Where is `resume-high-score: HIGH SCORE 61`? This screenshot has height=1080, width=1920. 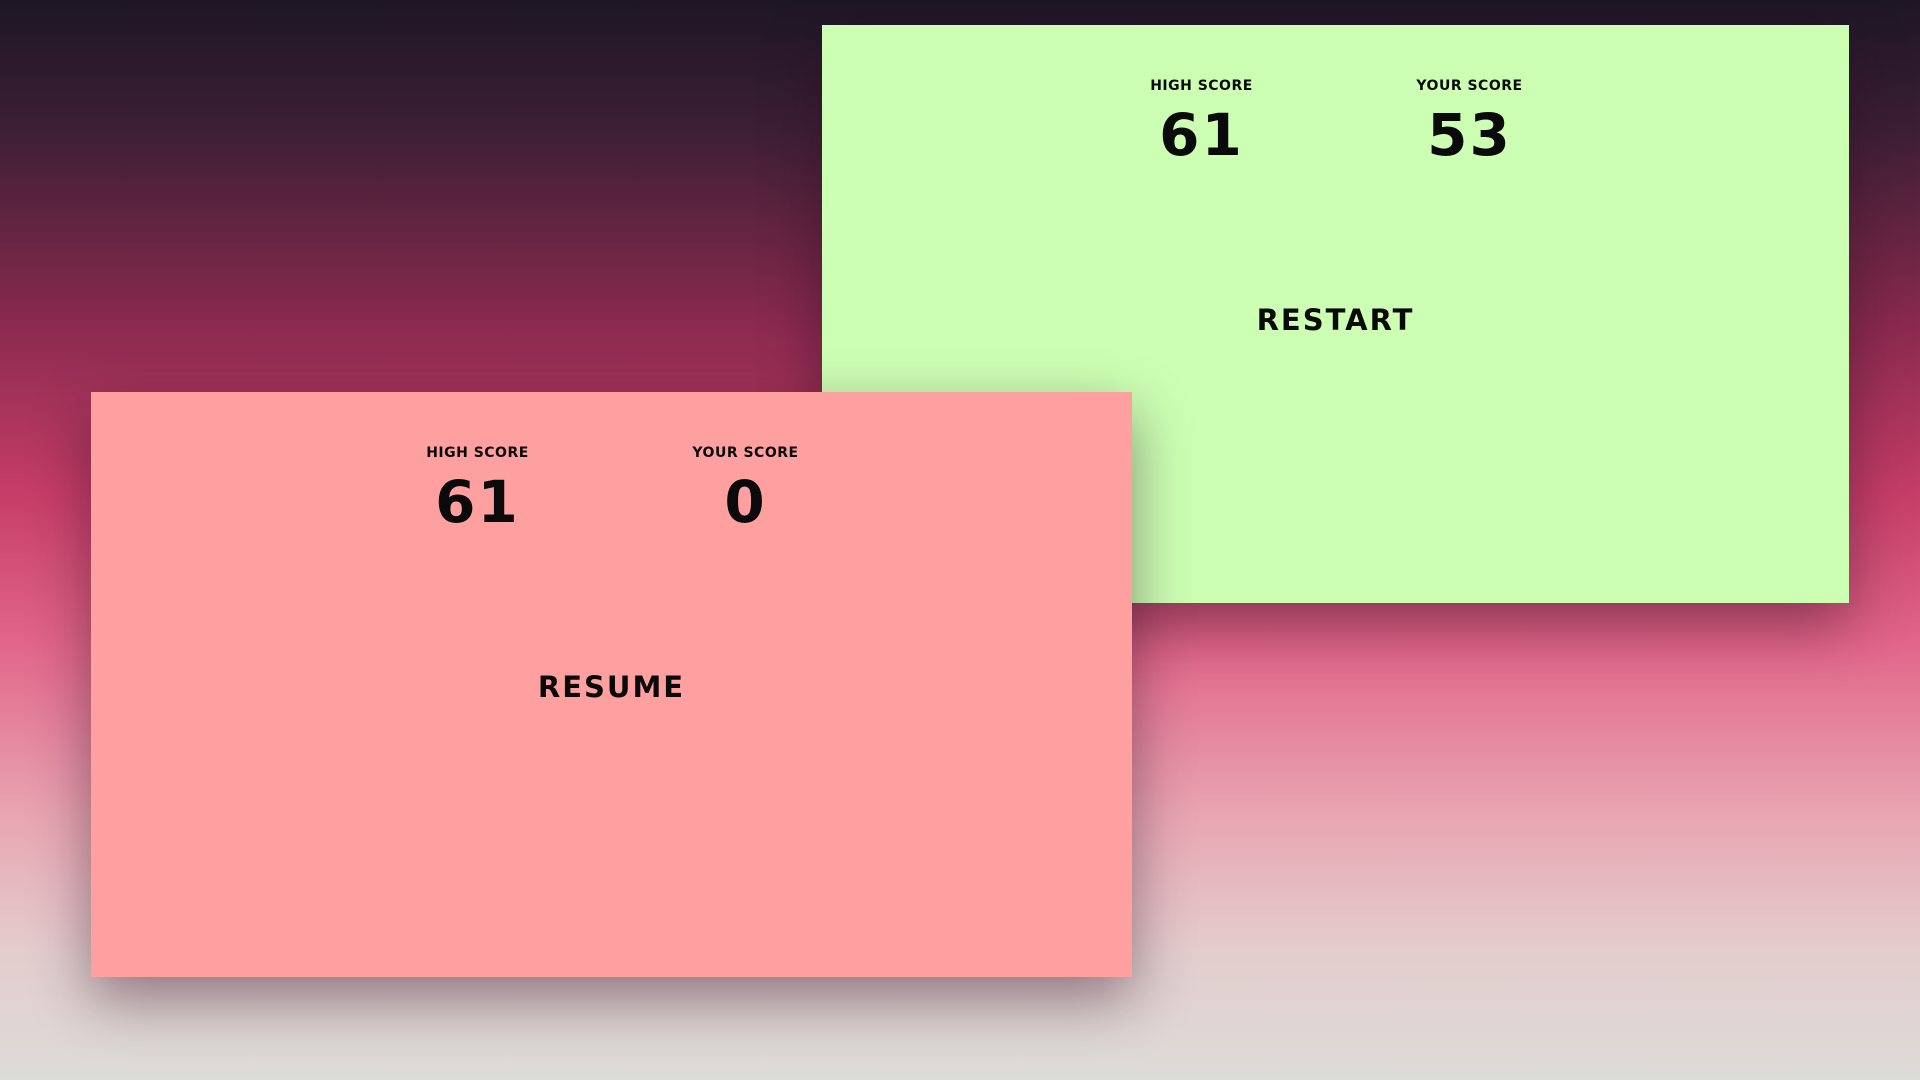
resume-high-score: HIGH SCORE 61 is located at coordinates (478, 489).